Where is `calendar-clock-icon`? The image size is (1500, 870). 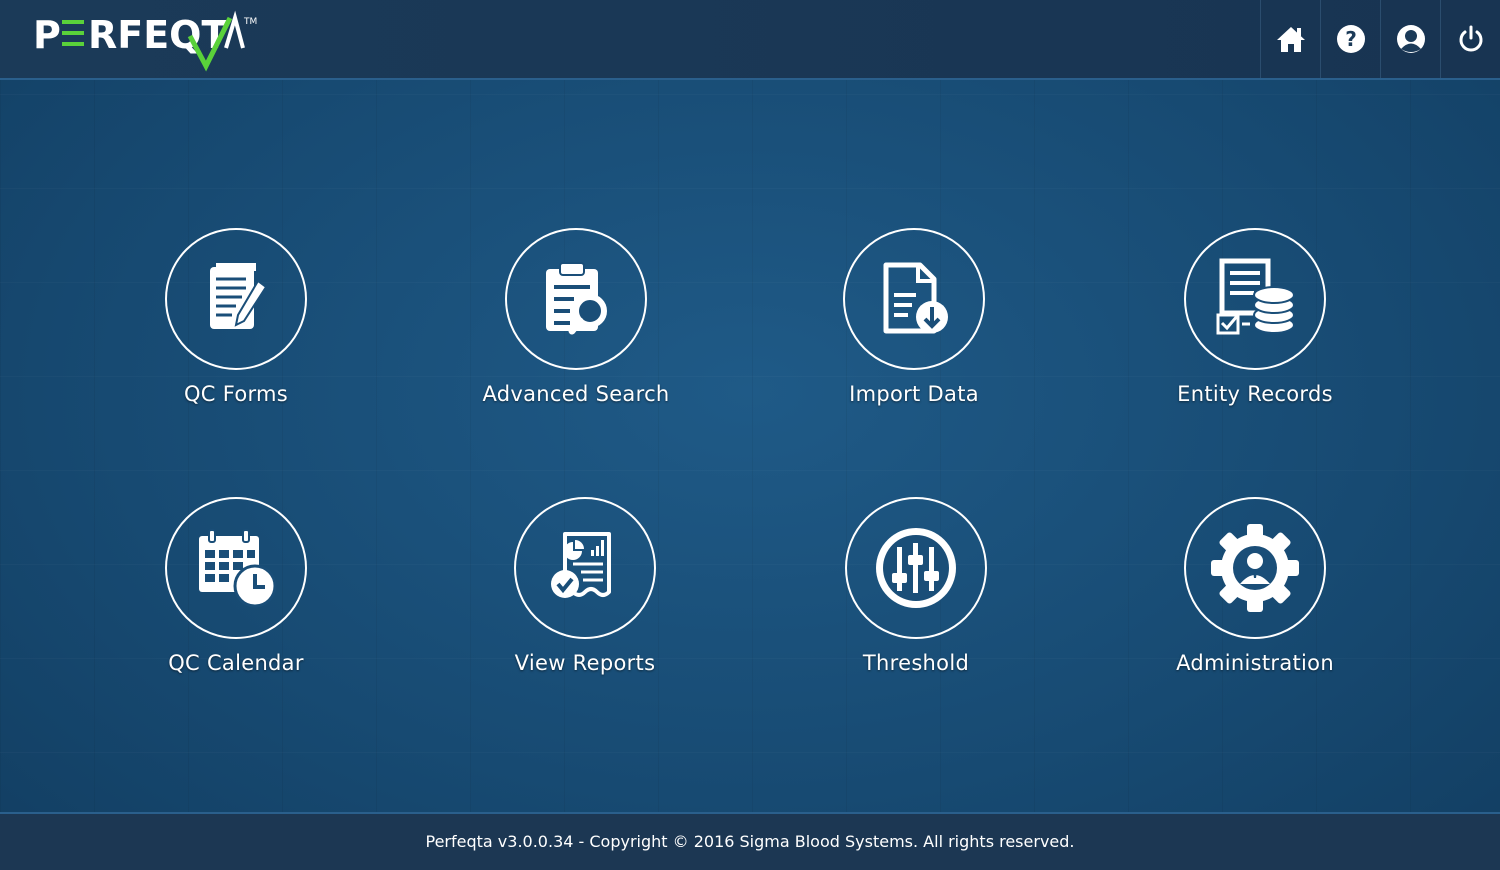 calendar-clock-icon is located at coordinates (238, 568).